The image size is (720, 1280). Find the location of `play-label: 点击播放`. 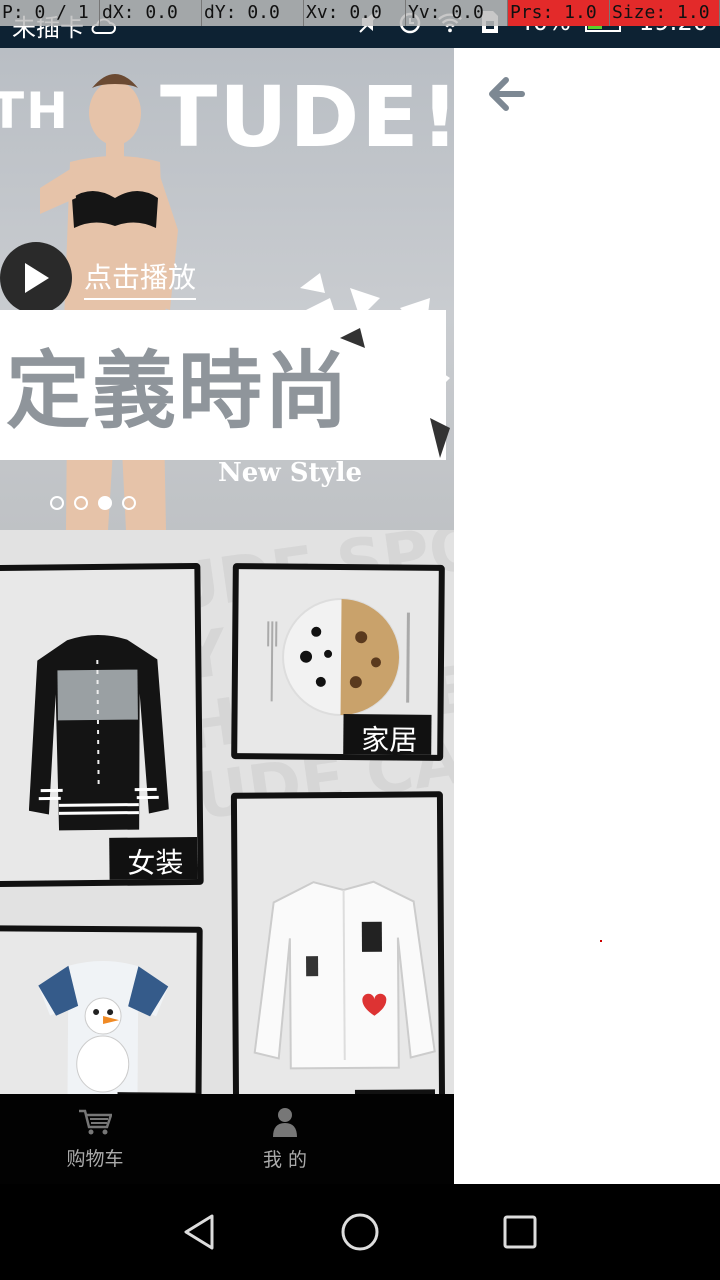

play-label: 点击播放 is located at coordinates (140, 278).